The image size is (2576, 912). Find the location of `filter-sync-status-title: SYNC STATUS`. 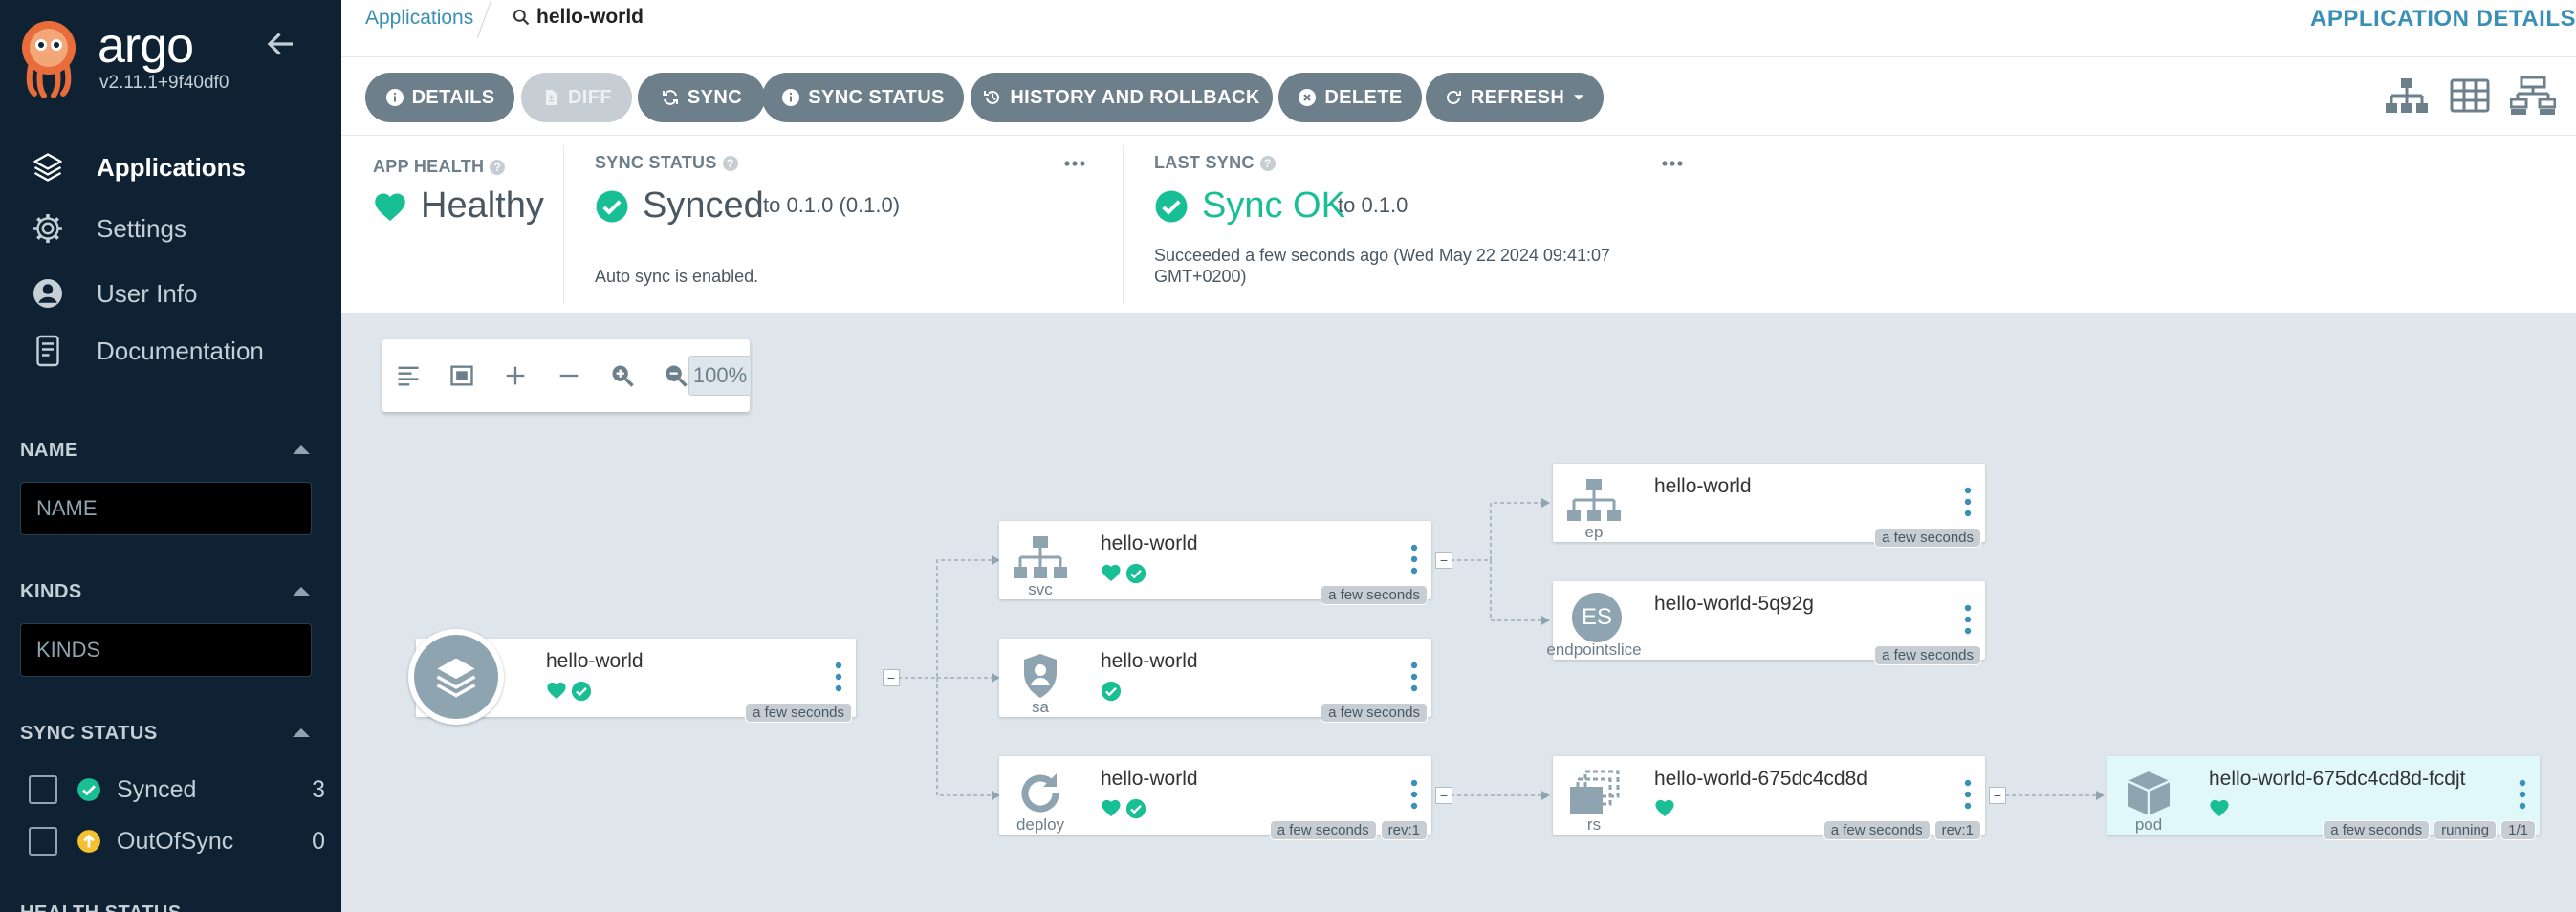

filter-sync-status-title: SYNC STATUS is located at coordinates (89, 733).